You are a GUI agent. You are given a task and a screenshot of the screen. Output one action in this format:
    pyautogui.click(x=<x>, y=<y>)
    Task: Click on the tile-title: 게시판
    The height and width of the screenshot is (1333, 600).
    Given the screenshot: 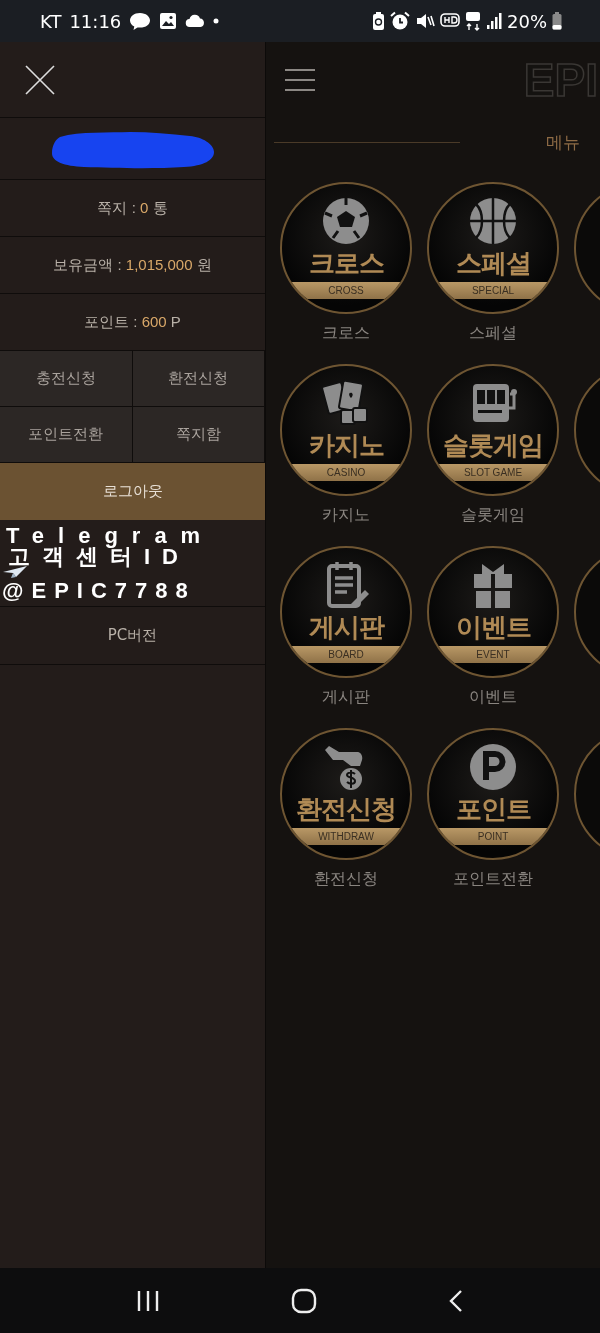 What is the action you would take?
    pyautogui.click(x=346, y=627)
    